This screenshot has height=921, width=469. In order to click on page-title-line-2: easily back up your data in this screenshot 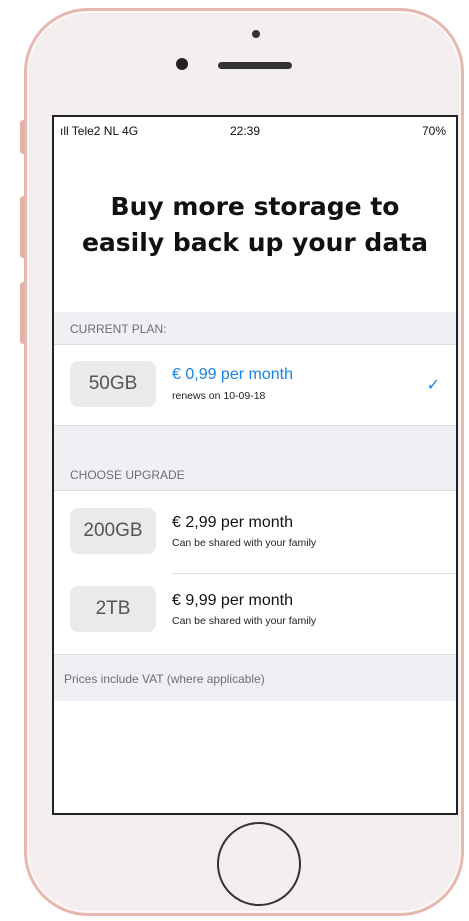, I will do `click(255, 242)`.